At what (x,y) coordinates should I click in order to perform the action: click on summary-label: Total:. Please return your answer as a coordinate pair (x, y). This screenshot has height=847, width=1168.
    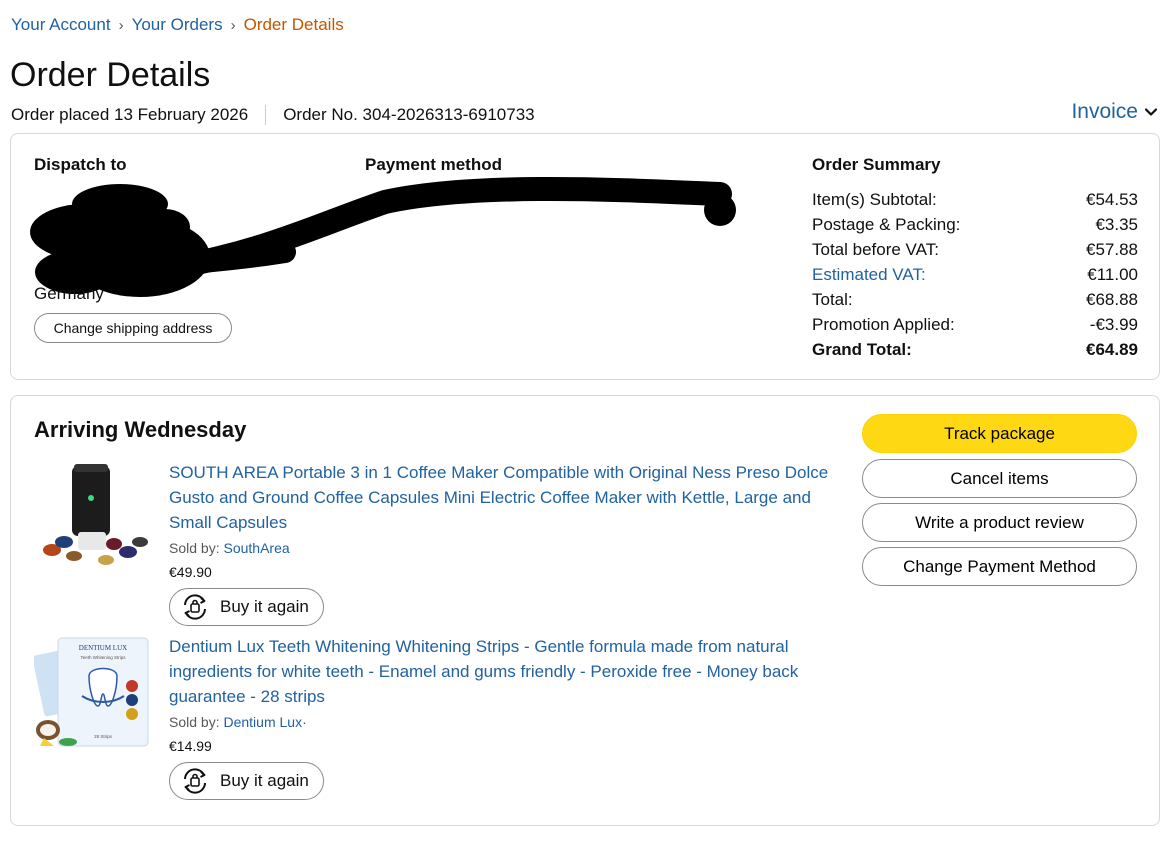
    Looking at the image, I should click on (832, 299).